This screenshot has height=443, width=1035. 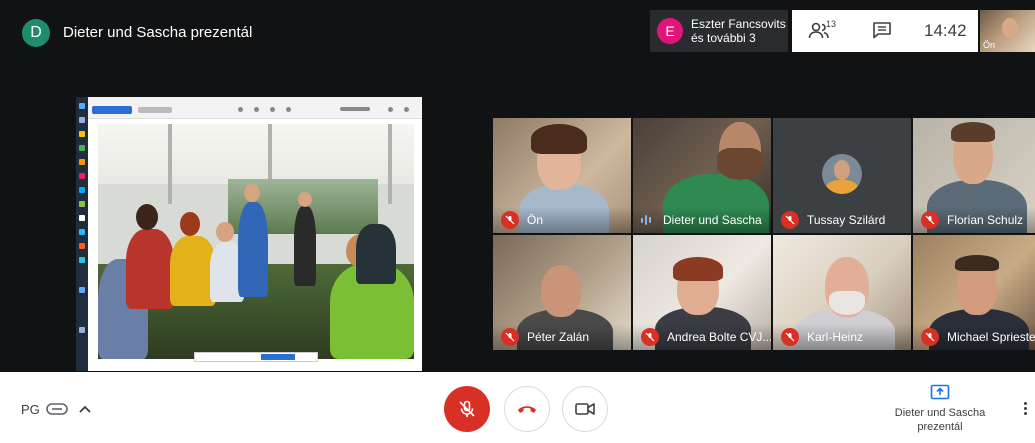 I want to click on participant-label: Tussay Szilárd, so click(x=842, y=220).